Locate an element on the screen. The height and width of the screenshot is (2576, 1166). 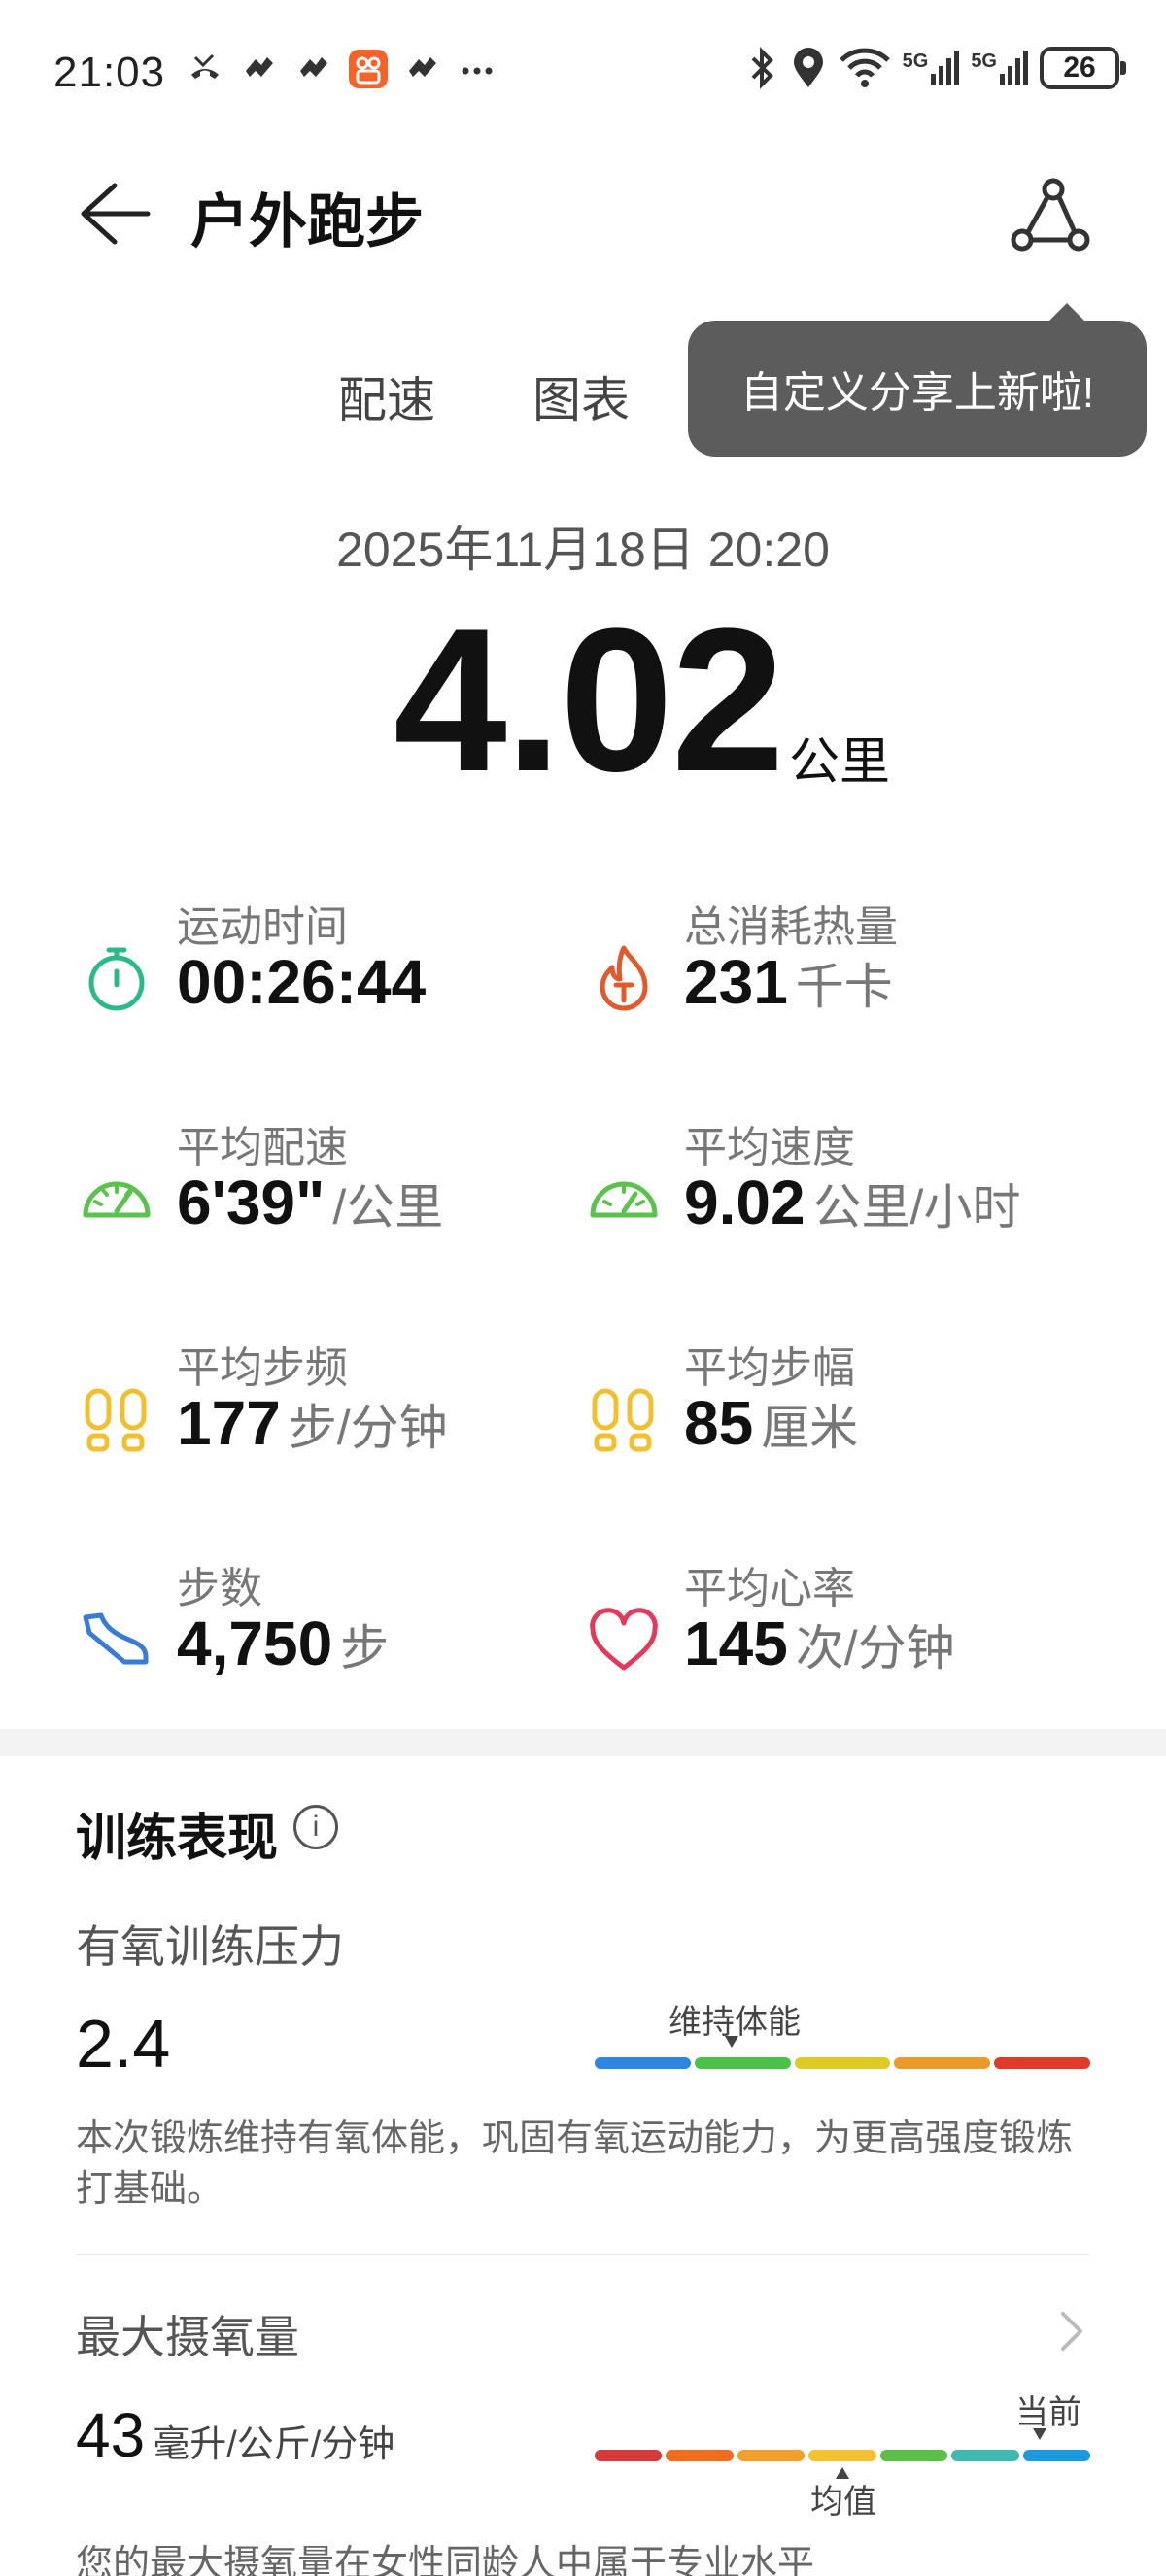
metric-avg-speed: 平均速度 9.02 公里/小时 is located at coordinates (839, 1204).